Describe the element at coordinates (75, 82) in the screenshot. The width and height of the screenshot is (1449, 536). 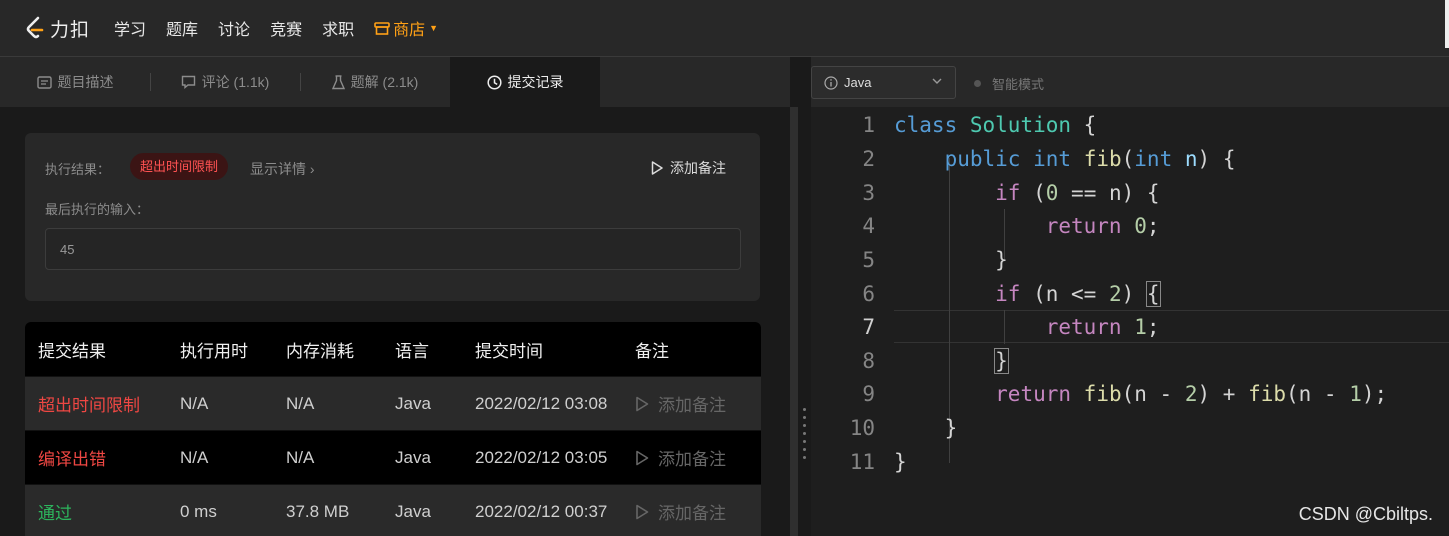
I see `tab-description: 题目描述` at that location.